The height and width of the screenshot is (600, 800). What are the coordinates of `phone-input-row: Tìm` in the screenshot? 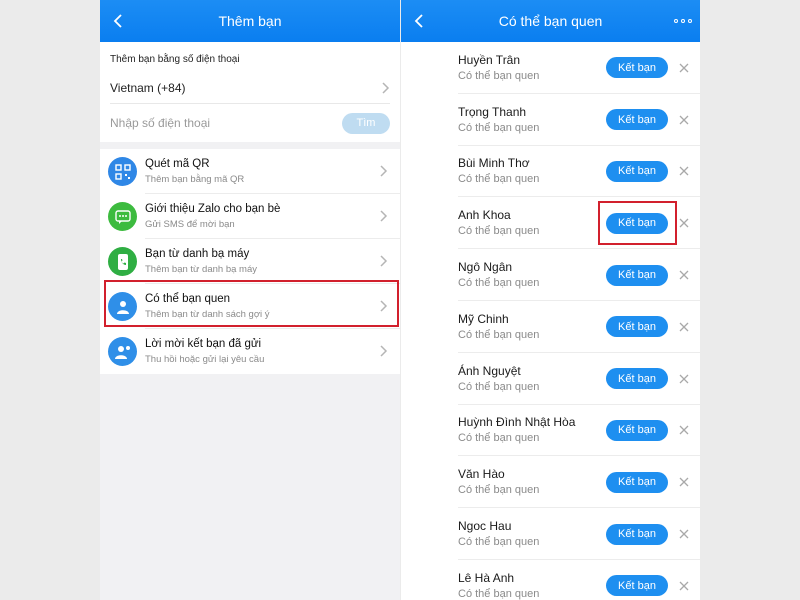 It's located at (250, 123).